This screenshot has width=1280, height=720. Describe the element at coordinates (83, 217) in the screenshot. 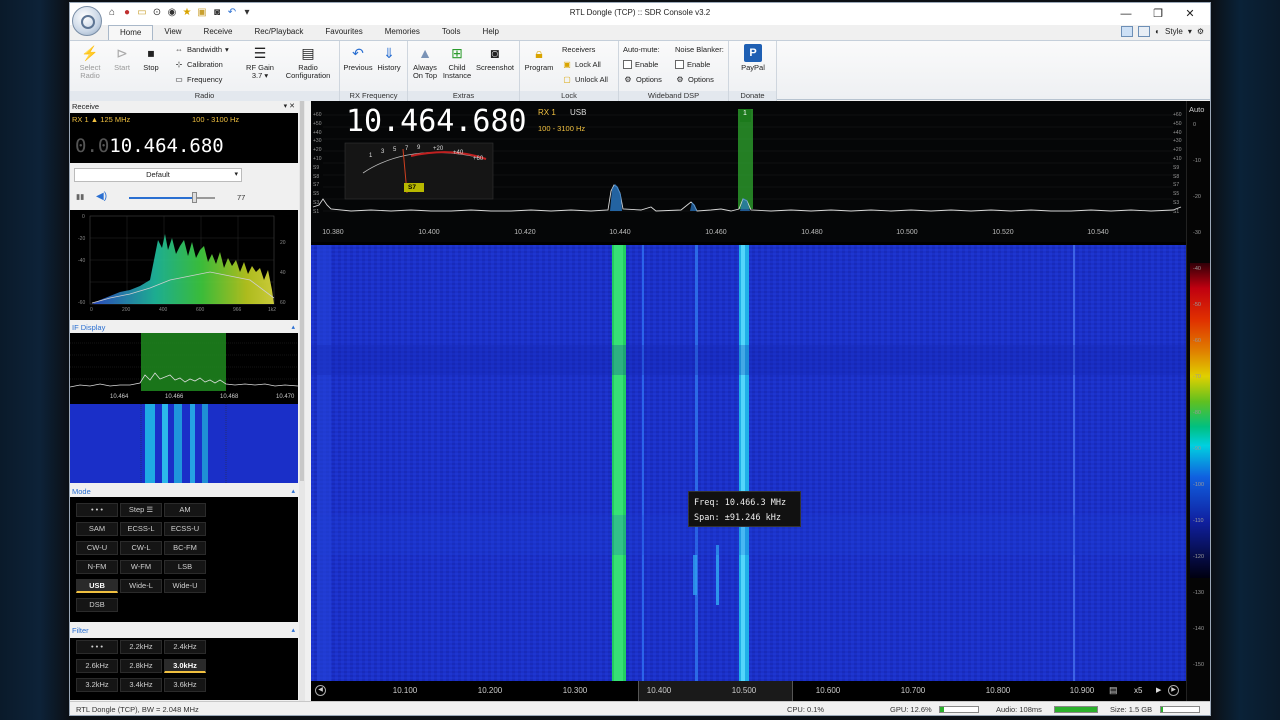

I see `audio-y-tick: 0` at that location.